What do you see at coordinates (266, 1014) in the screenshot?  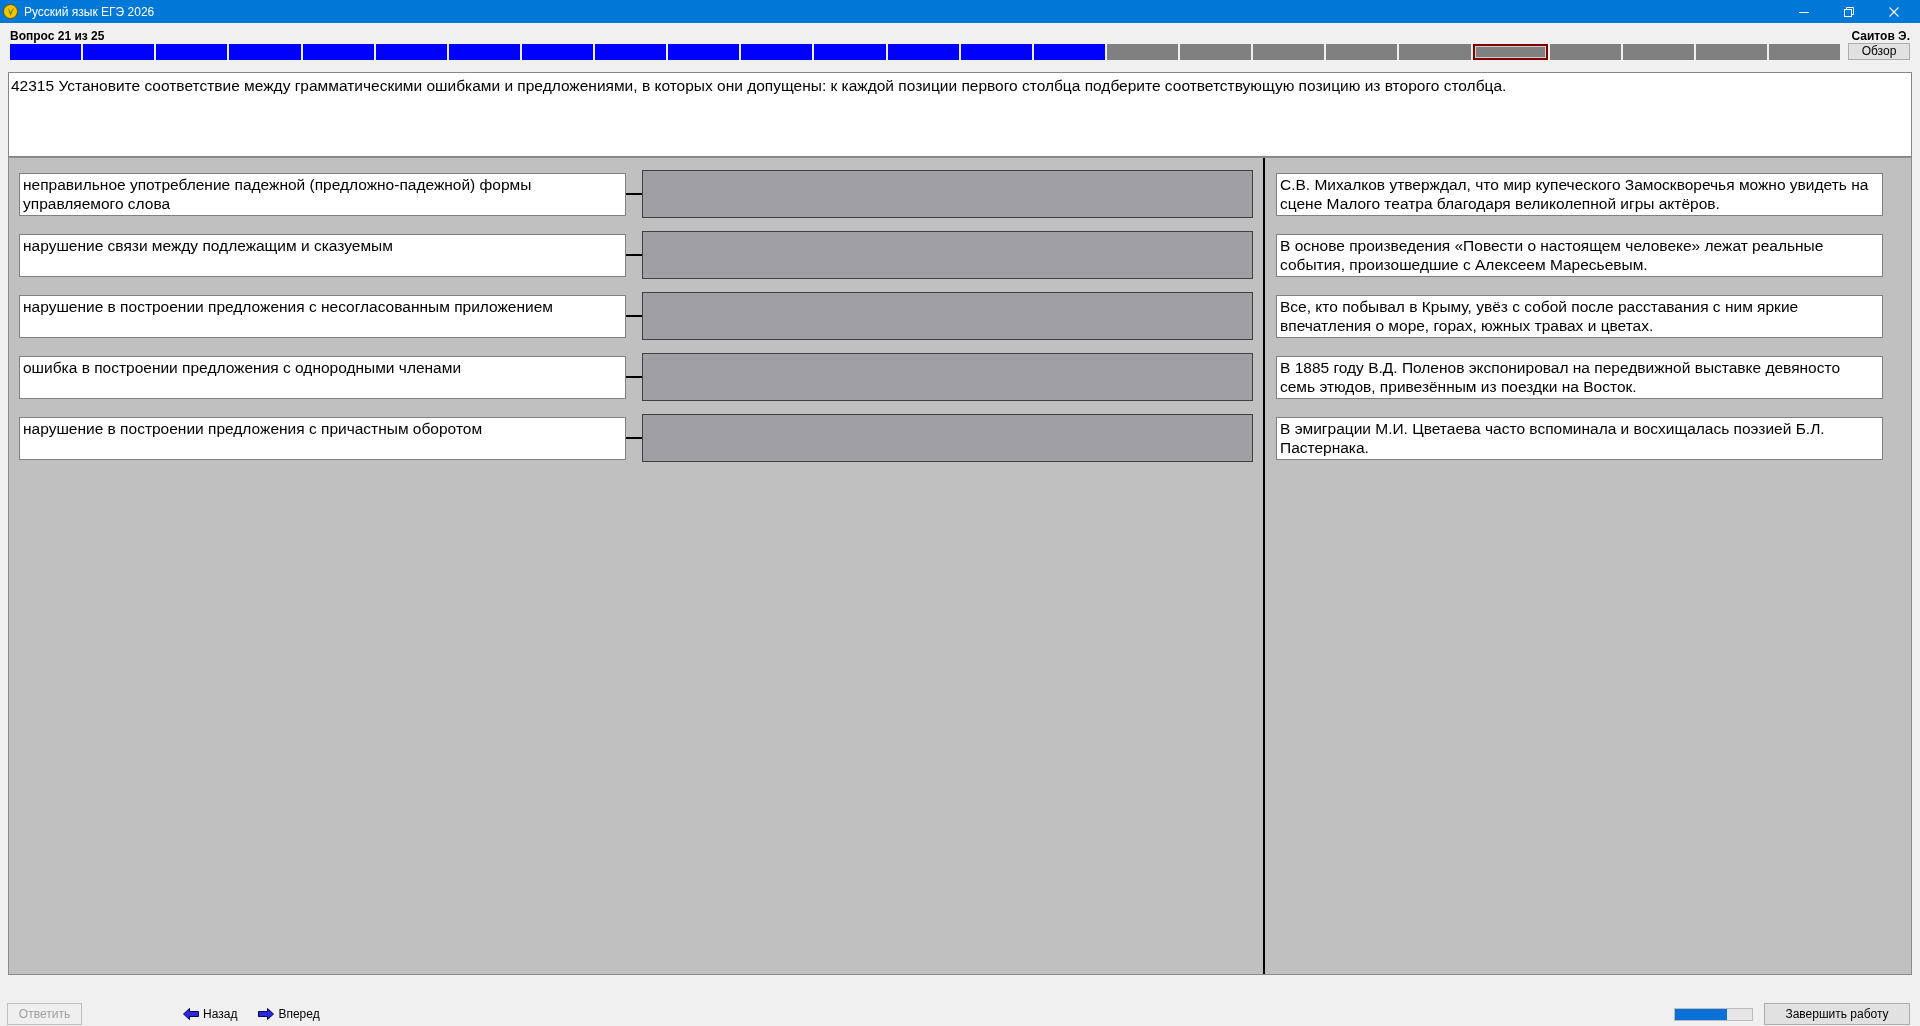 I see `arrow-right-icon` at bounding box center [266, 1014].